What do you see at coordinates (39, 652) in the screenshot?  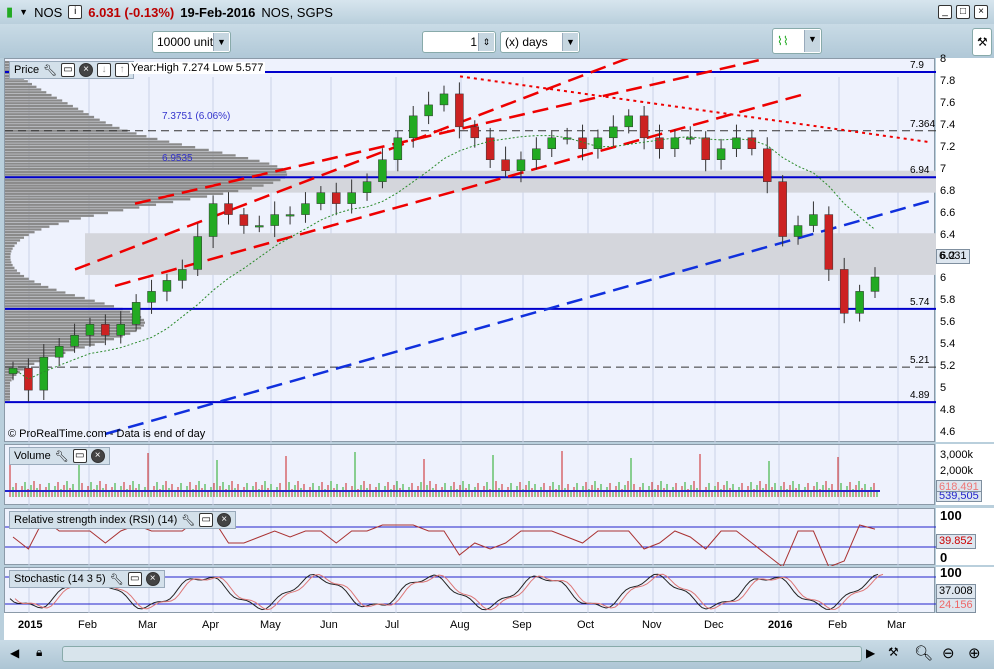 I see `lock-icon: 🔒︎` at bounding box center [39, 652].